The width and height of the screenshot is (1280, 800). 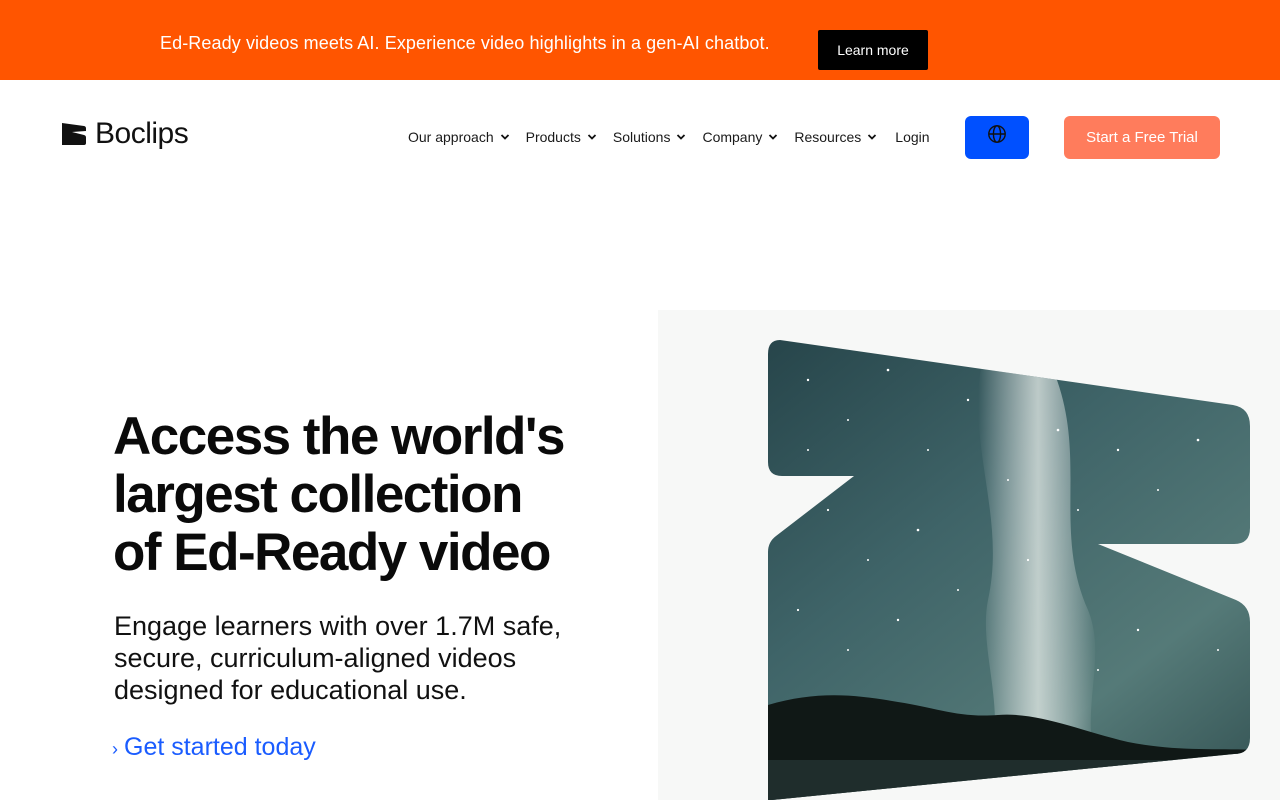 What do you see at coordinates (332, 552) in the screenshot?
I see `hero-title-line: of Ed-Ready video` at bounding box center [332, 552].